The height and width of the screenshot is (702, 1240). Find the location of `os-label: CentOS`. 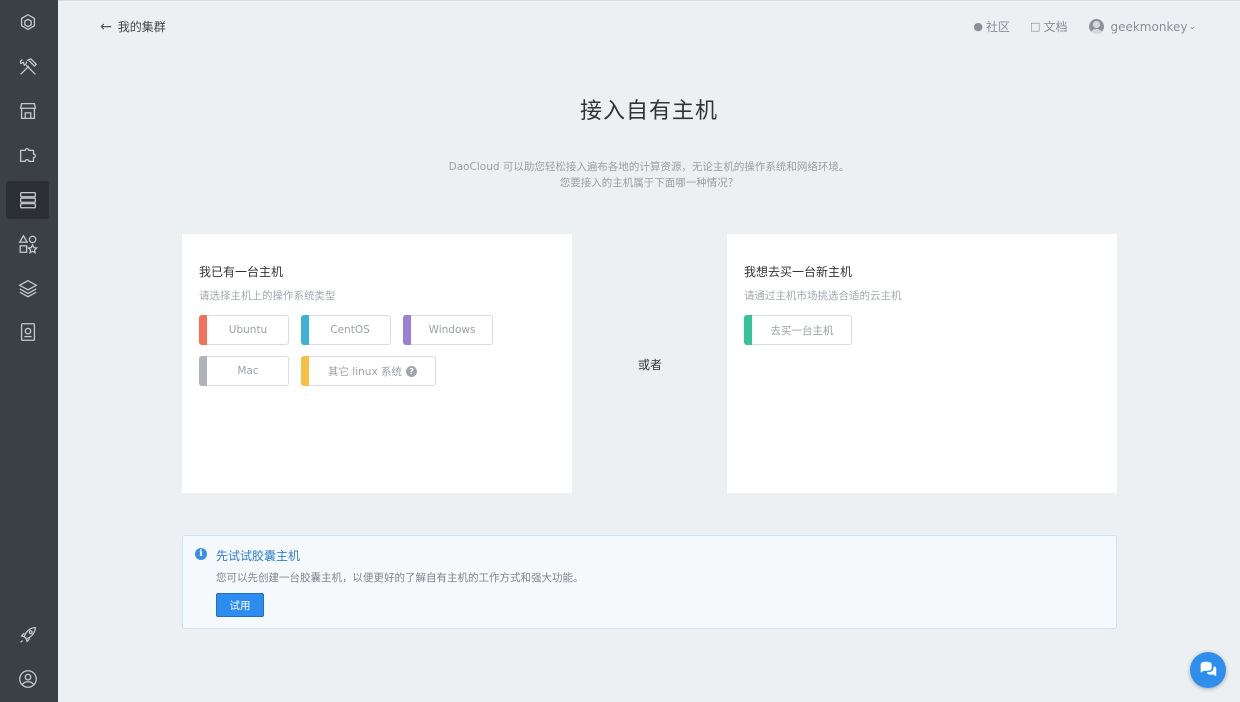

os-label: CentOS is located at coordinates (350, 330).